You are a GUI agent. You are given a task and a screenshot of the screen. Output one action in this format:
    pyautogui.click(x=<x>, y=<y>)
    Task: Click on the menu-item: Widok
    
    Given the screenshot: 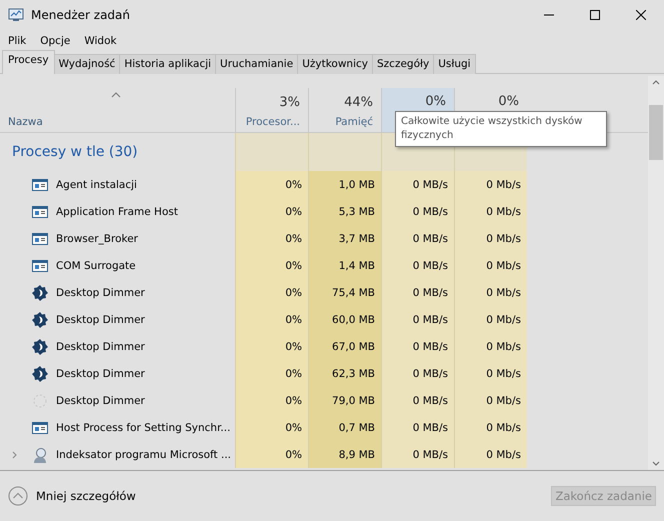 What is the action you would take?
    pyautogui.click(x=100, y=41)
    